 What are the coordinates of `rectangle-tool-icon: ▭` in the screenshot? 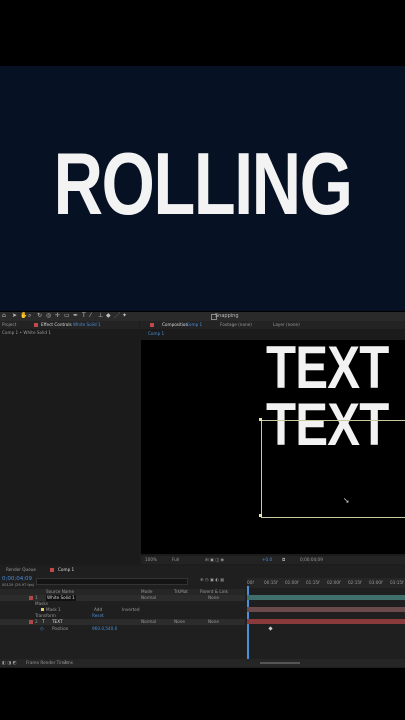 It's located at (67, 316).